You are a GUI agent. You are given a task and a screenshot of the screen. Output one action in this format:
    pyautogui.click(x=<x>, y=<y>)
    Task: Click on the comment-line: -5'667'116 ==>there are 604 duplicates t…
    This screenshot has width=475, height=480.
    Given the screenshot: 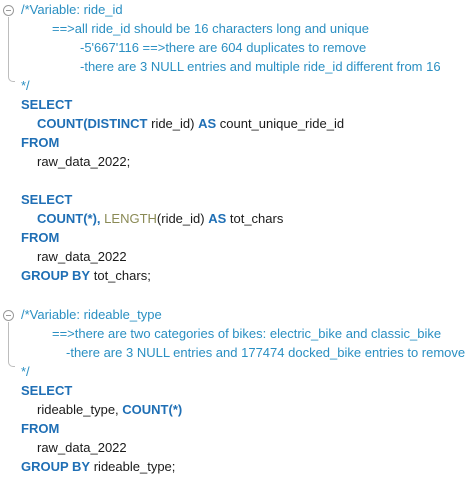 What is the action you would take?
    pyautogui.click(x=223, y=47)
    